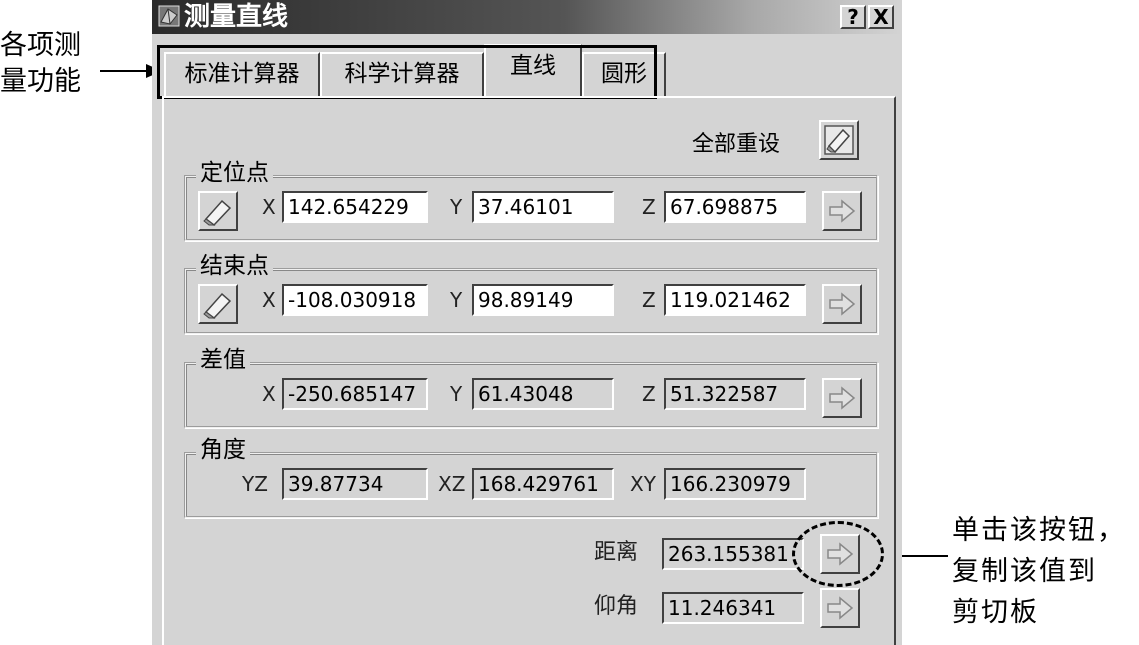 The height and width of the screenshot is (645, 1139). Describe the element at coordinates (881, 17) in the screenshot. I see `close-button: X` at that location.